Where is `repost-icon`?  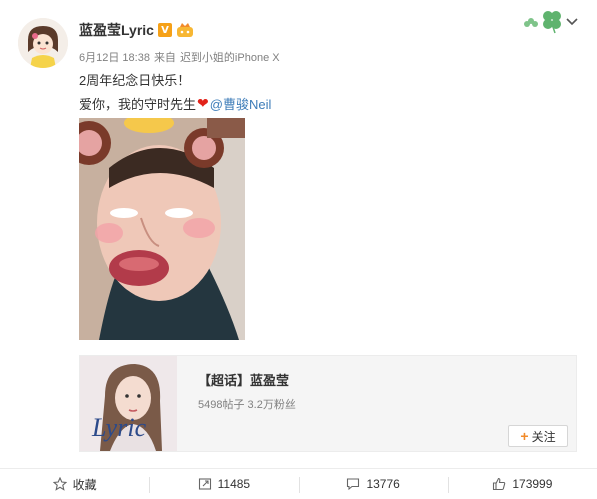 repost-icon is located at coordinates (204, 484).